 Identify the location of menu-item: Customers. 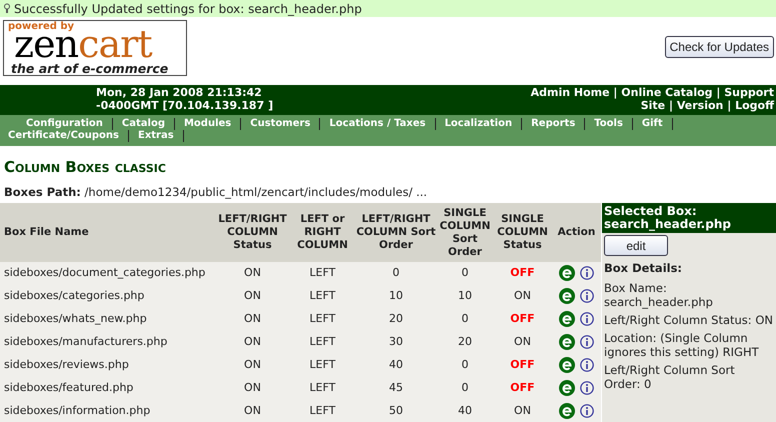
(280, 124).